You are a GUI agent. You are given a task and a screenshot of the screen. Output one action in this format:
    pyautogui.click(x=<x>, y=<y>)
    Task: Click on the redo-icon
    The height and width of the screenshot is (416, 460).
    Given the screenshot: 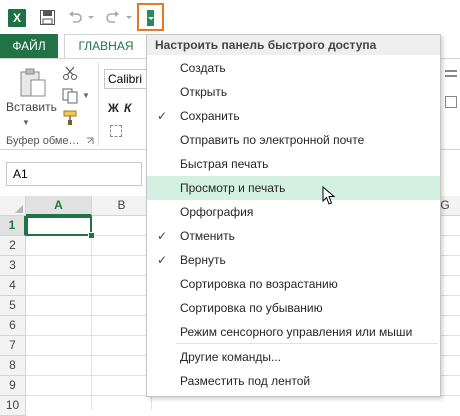 What is the action you would take?
    pyautogui.click(x=113, y=17)
    